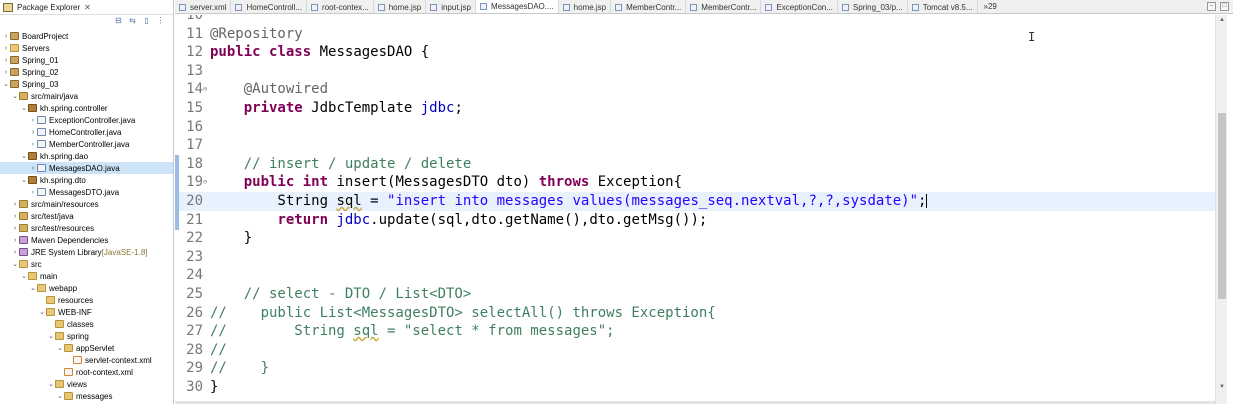 The image size is (1233, 404). What do you see at coordinates (695, 164) in the screenshot?
I see `code-line: 18 // insert / update / delete` at bounding box center [695, 164].